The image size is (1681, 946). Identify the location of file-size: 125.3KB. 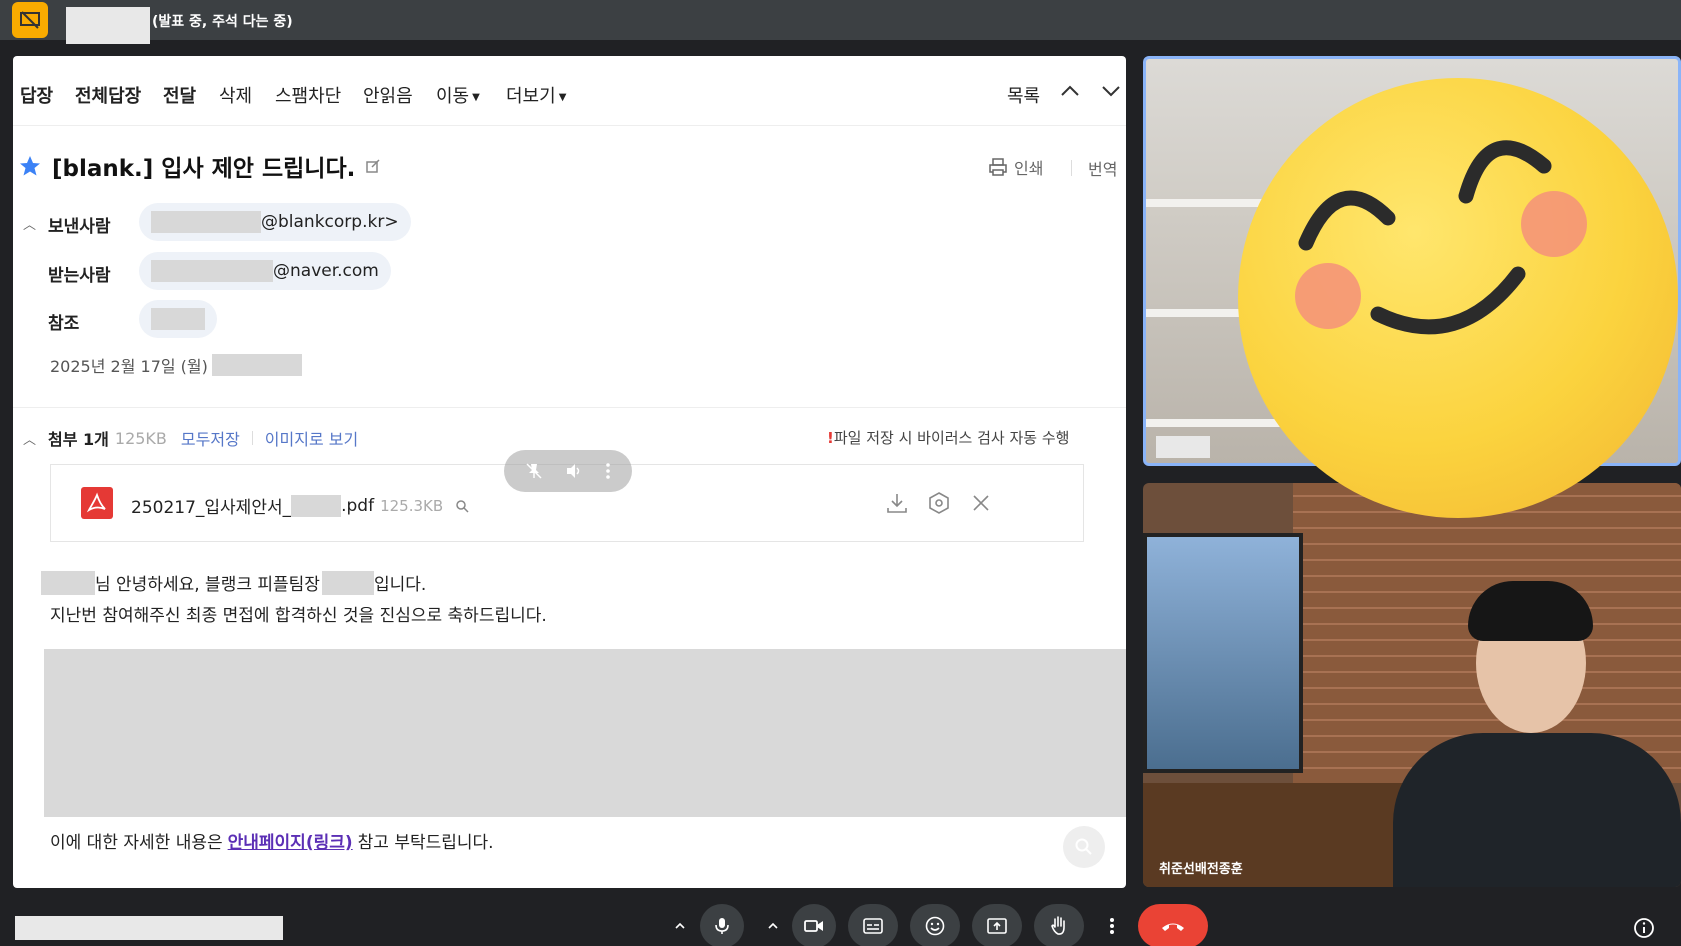
(412, 505).